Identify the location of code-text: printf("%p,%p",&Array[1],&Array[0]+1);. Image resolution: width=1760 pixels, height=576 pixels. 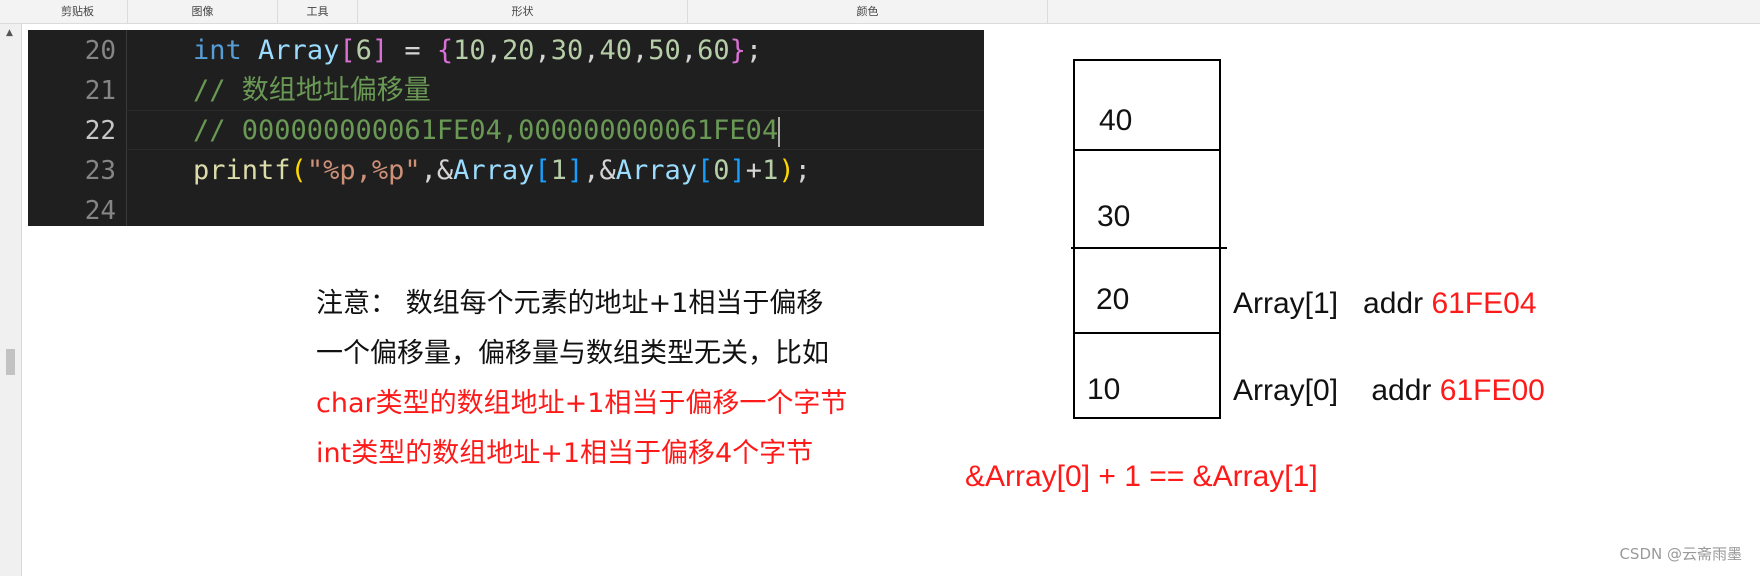
(502, 171).